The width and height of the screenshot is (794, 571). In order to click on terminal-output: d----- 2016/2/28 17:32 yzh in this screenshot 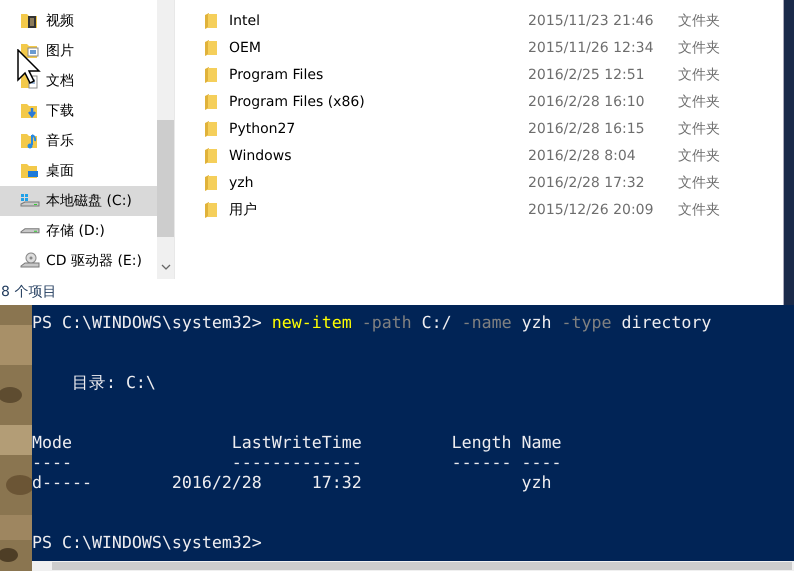, I will do `click(292, 483)`.